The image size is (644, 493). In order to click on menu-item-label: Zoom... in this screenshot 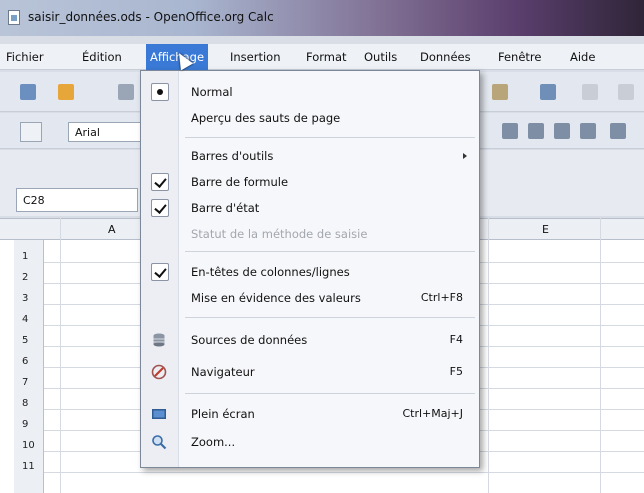, I will do `click(213, 442)`.